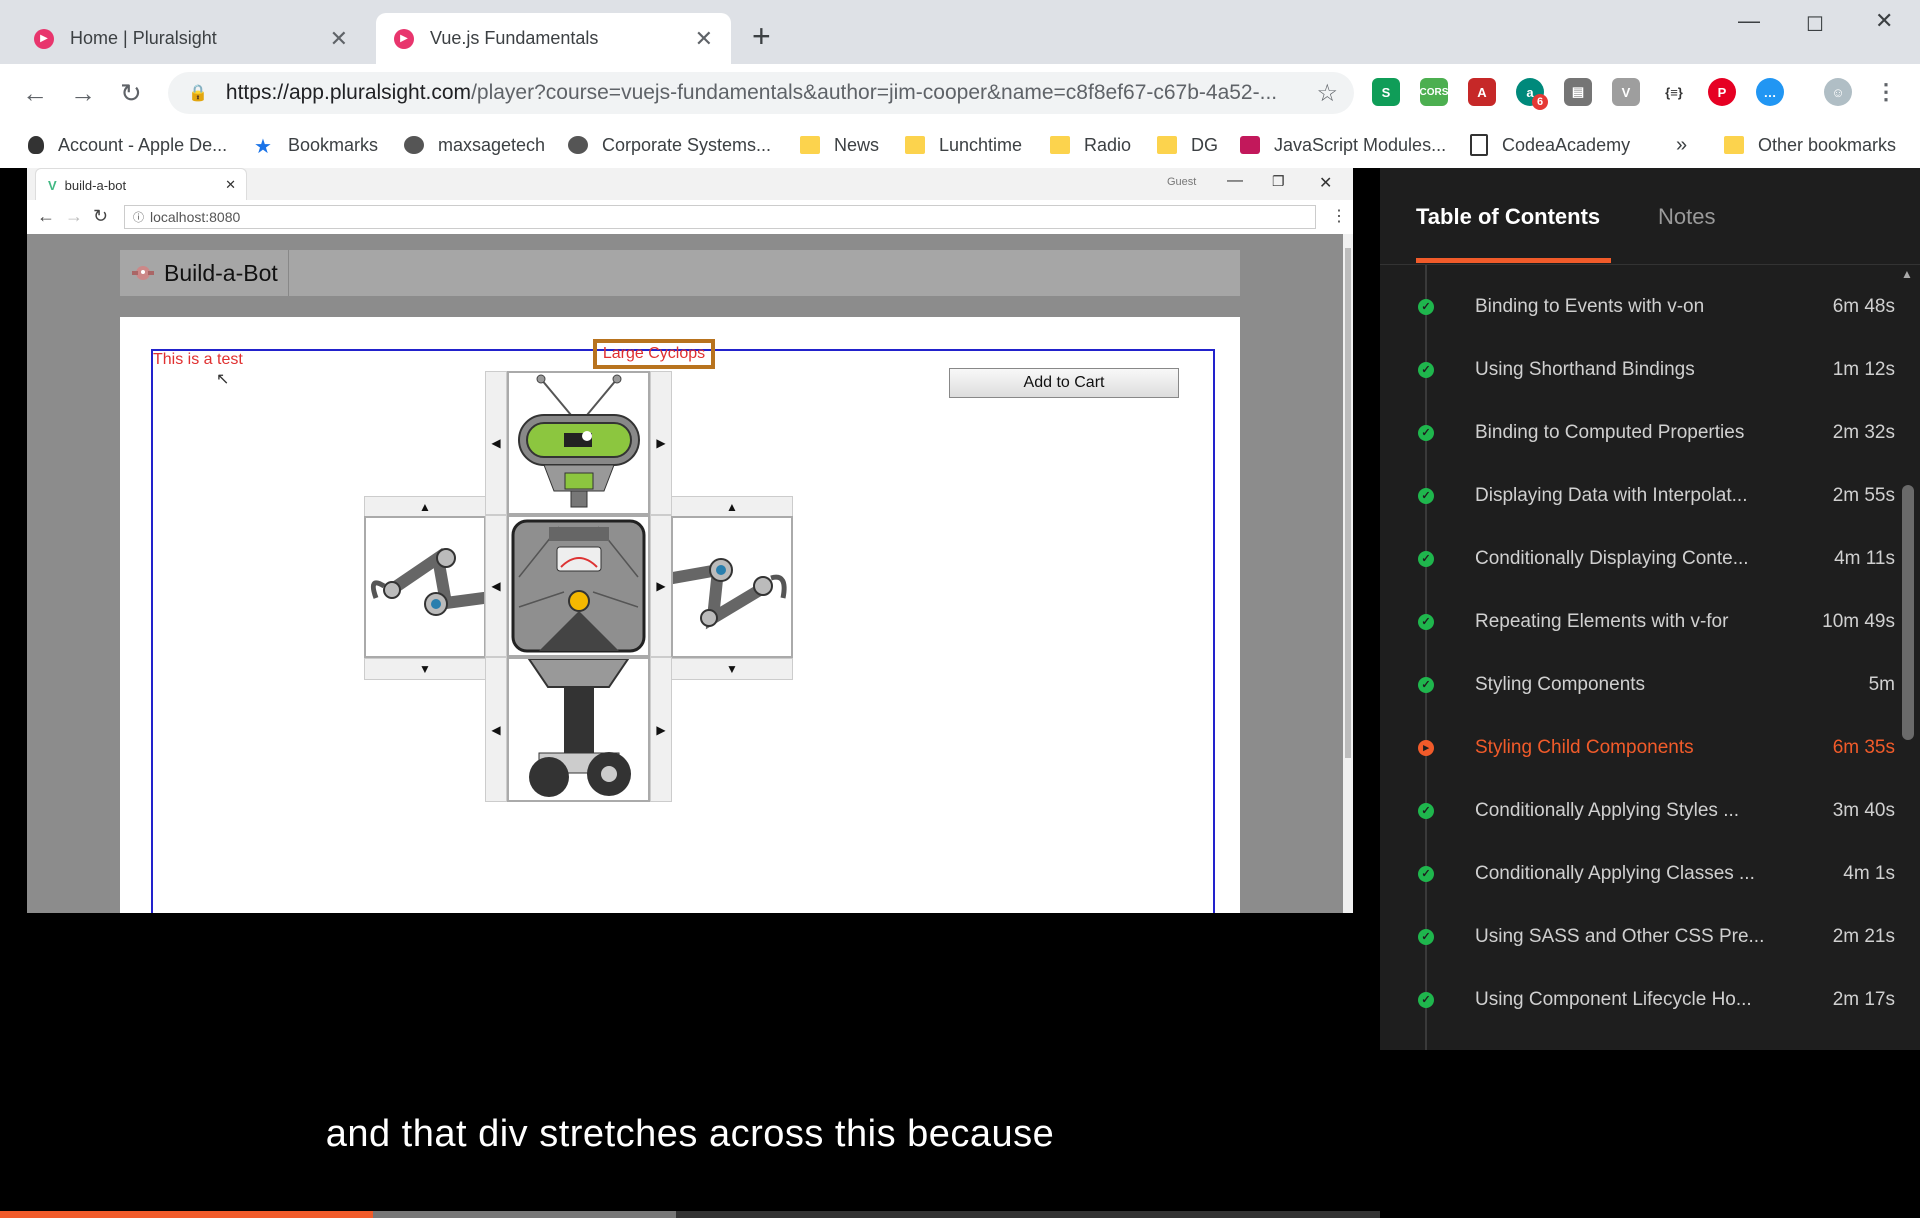 Image resolution: width=1920 pixels, height=1218 pixels. What do you see at coordinates (1584, 747) in the screenshot?
I see `clip-title: Styling Child Components` at bounding box center [1584, 747].